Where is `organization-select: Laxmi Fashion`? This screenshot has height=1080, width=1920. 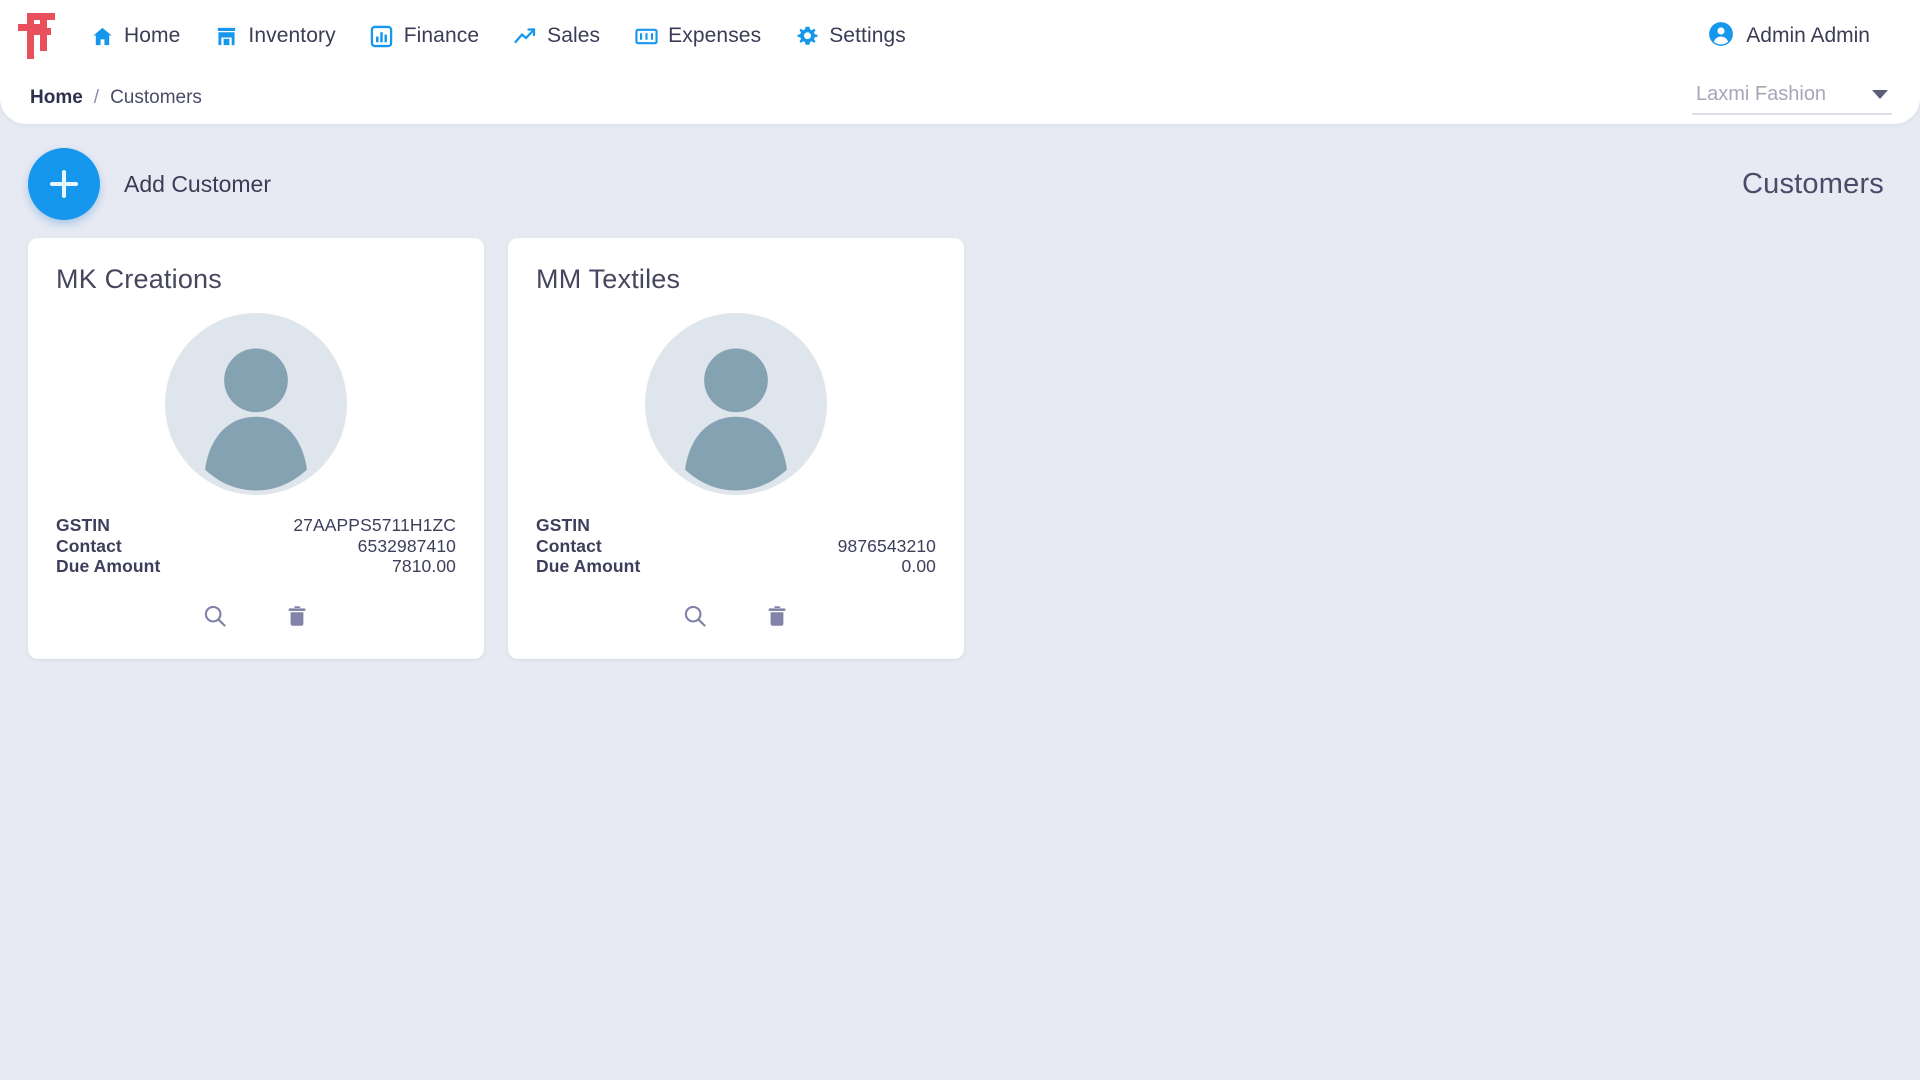 organization-select: Laxmi Fashion is located at coordinates (1792, 98).